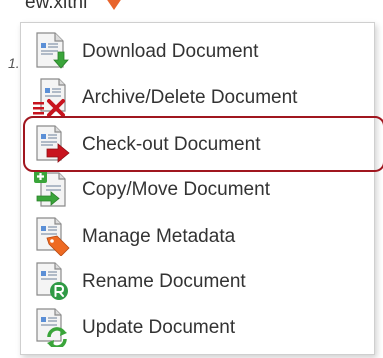  I want to click on menu-item-label: Copy/Move Document, so click(176, 189).